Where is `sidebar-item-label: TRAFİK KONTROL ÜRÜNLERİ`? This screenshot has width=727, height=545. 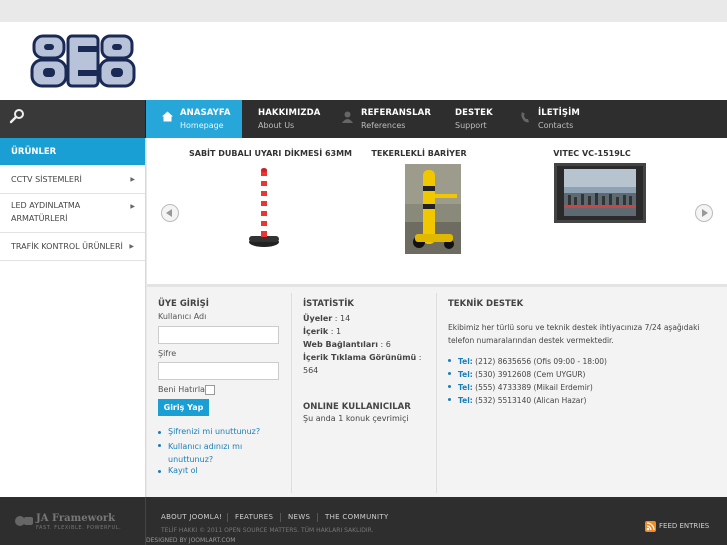 sidebar-item-label: TRAFİK KONTROL ÜRÜNLERİ is located at coordinates (67, 246).